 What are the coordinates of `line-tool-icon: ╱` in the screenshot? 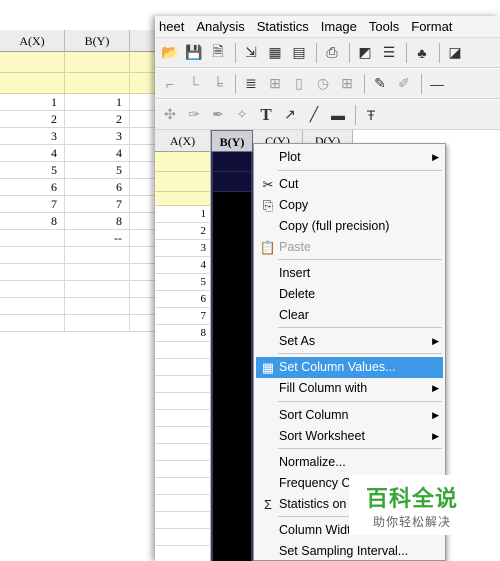 It's located at (314, 115).